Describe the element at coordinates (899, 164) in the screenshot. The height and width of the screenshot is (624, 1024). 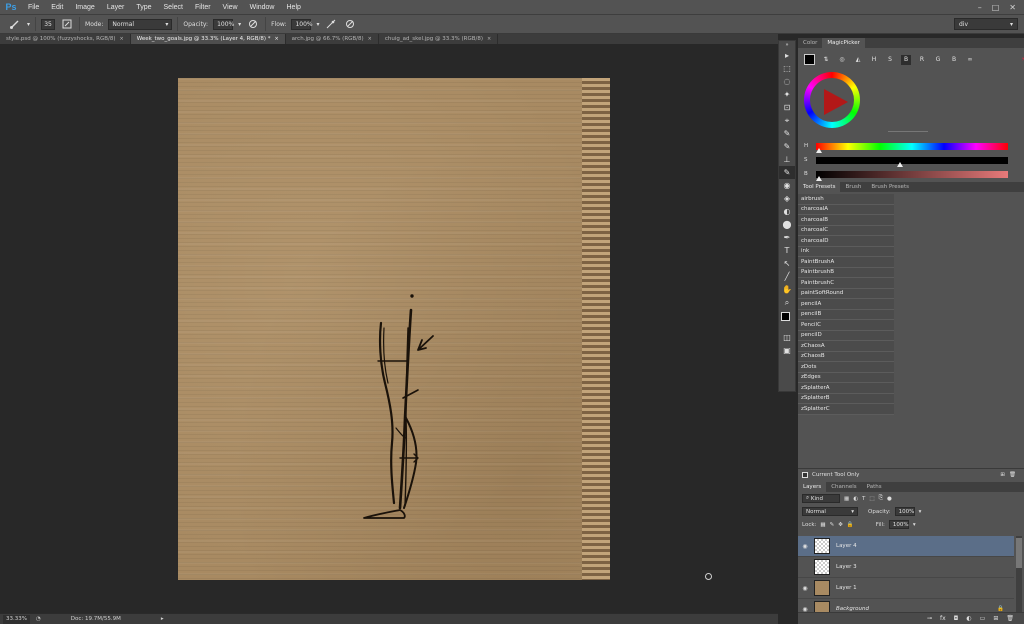
I see `saturation-knob` at that location.